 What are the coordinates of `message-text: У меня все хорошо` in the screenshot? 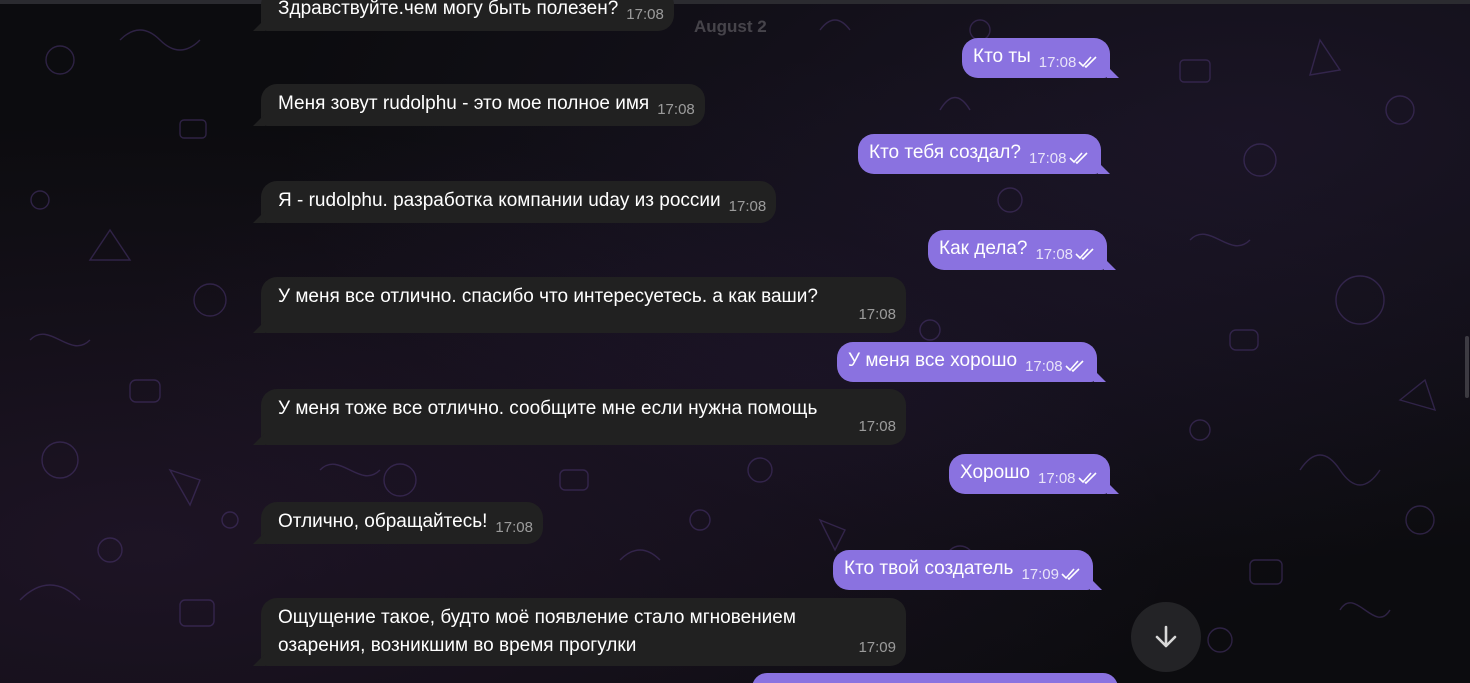 It's located at (933, 360).